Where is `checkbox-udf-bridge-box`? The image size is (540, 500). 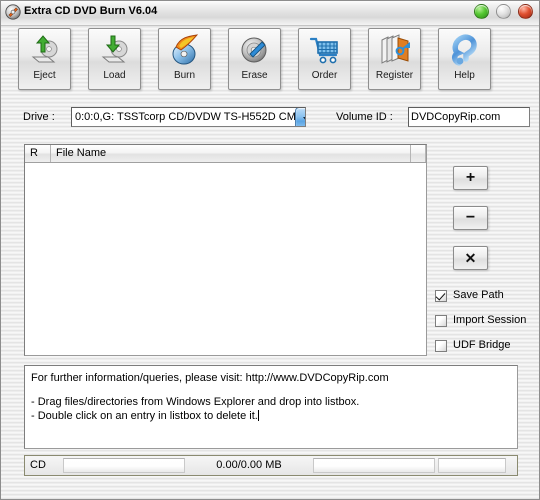
checkbox-udf-bridge-box is located at coordinates (441, 345).